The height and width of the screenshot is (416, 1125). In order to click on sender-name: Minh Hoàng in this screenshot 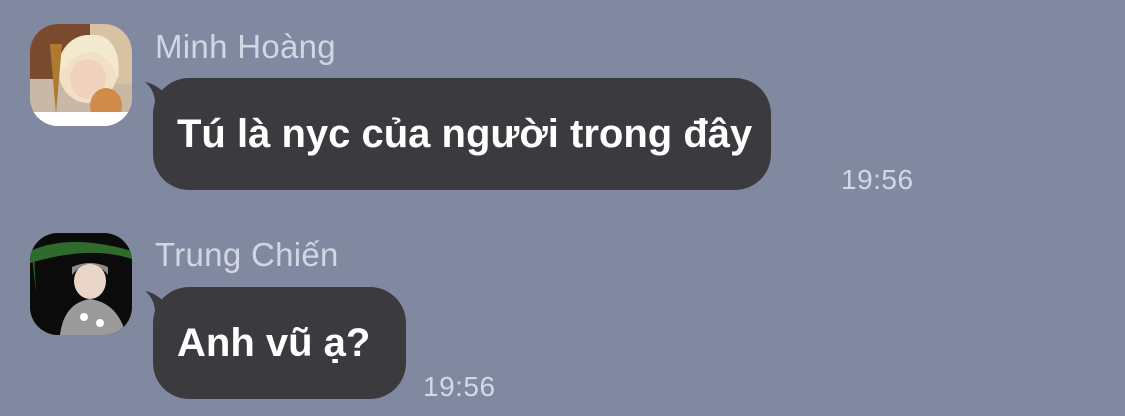, I will do `click(245, 46)`.